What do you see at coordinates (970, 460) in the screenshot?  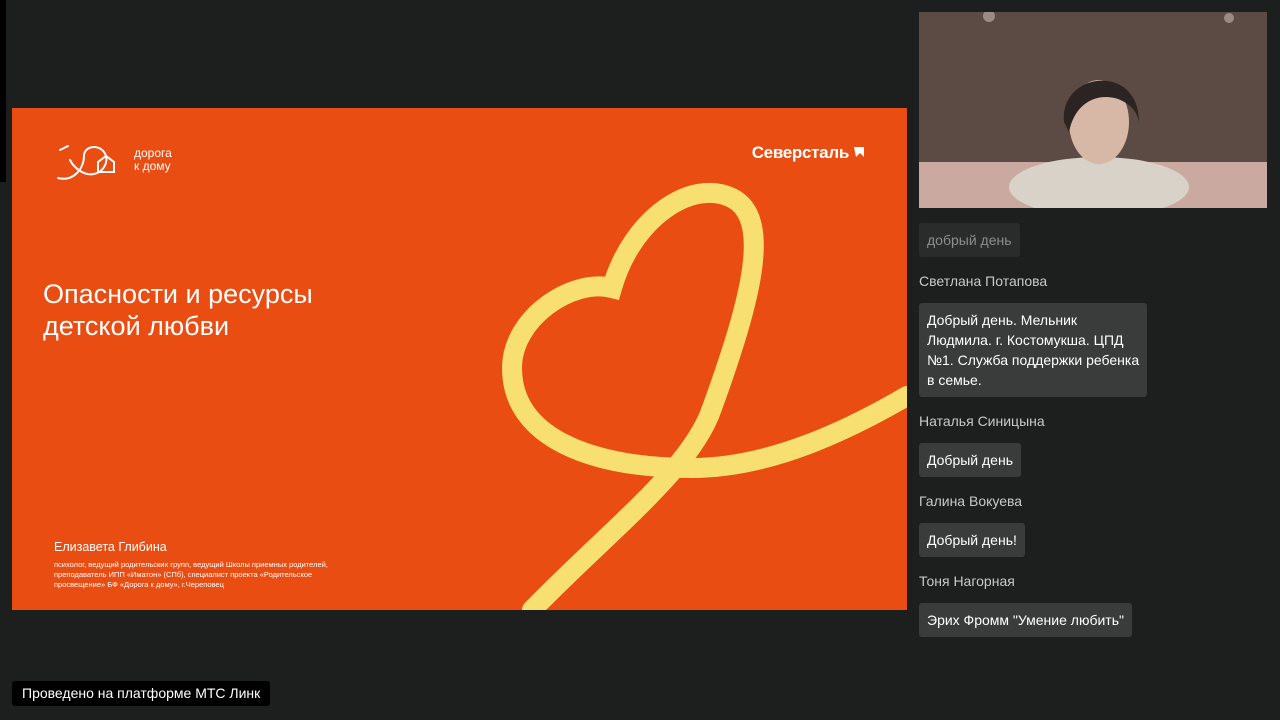 I see `chat-message: Добрый день` at bounding box center [970, 460].